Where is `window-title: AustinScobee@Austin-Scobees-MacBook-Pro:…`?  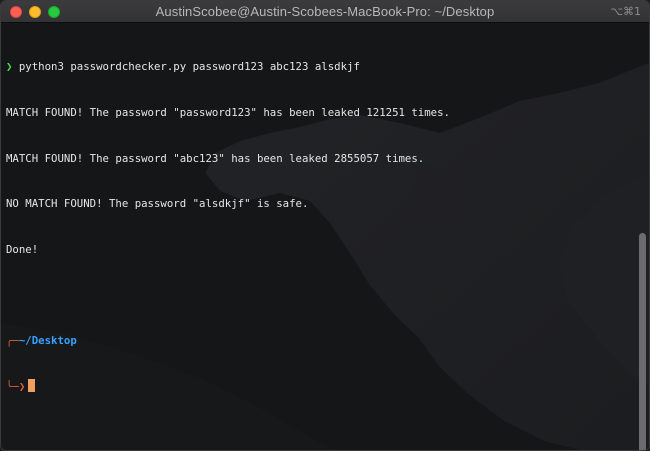 window-title: AustinScobee@Austin-Scobees-MacBook-Pro:… is located at coordinates (325, 11).